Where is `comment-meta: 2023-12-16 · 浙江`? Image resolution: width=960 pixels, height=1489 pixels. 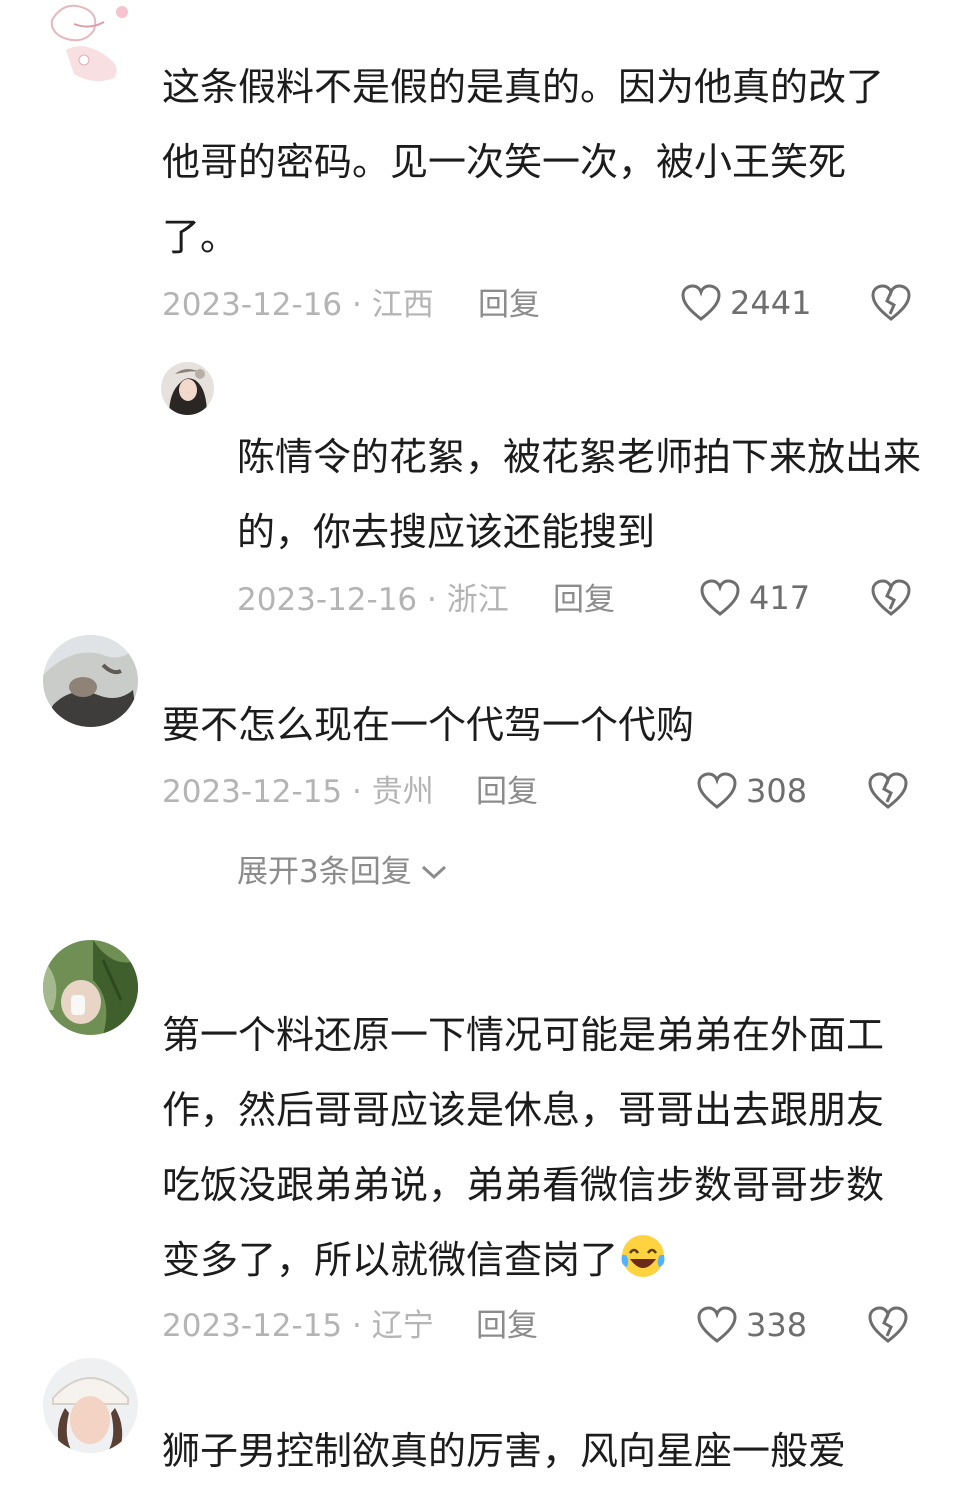 comment-meta: 2023-12-16 · 浙江 is located at coordinates (373, 600).